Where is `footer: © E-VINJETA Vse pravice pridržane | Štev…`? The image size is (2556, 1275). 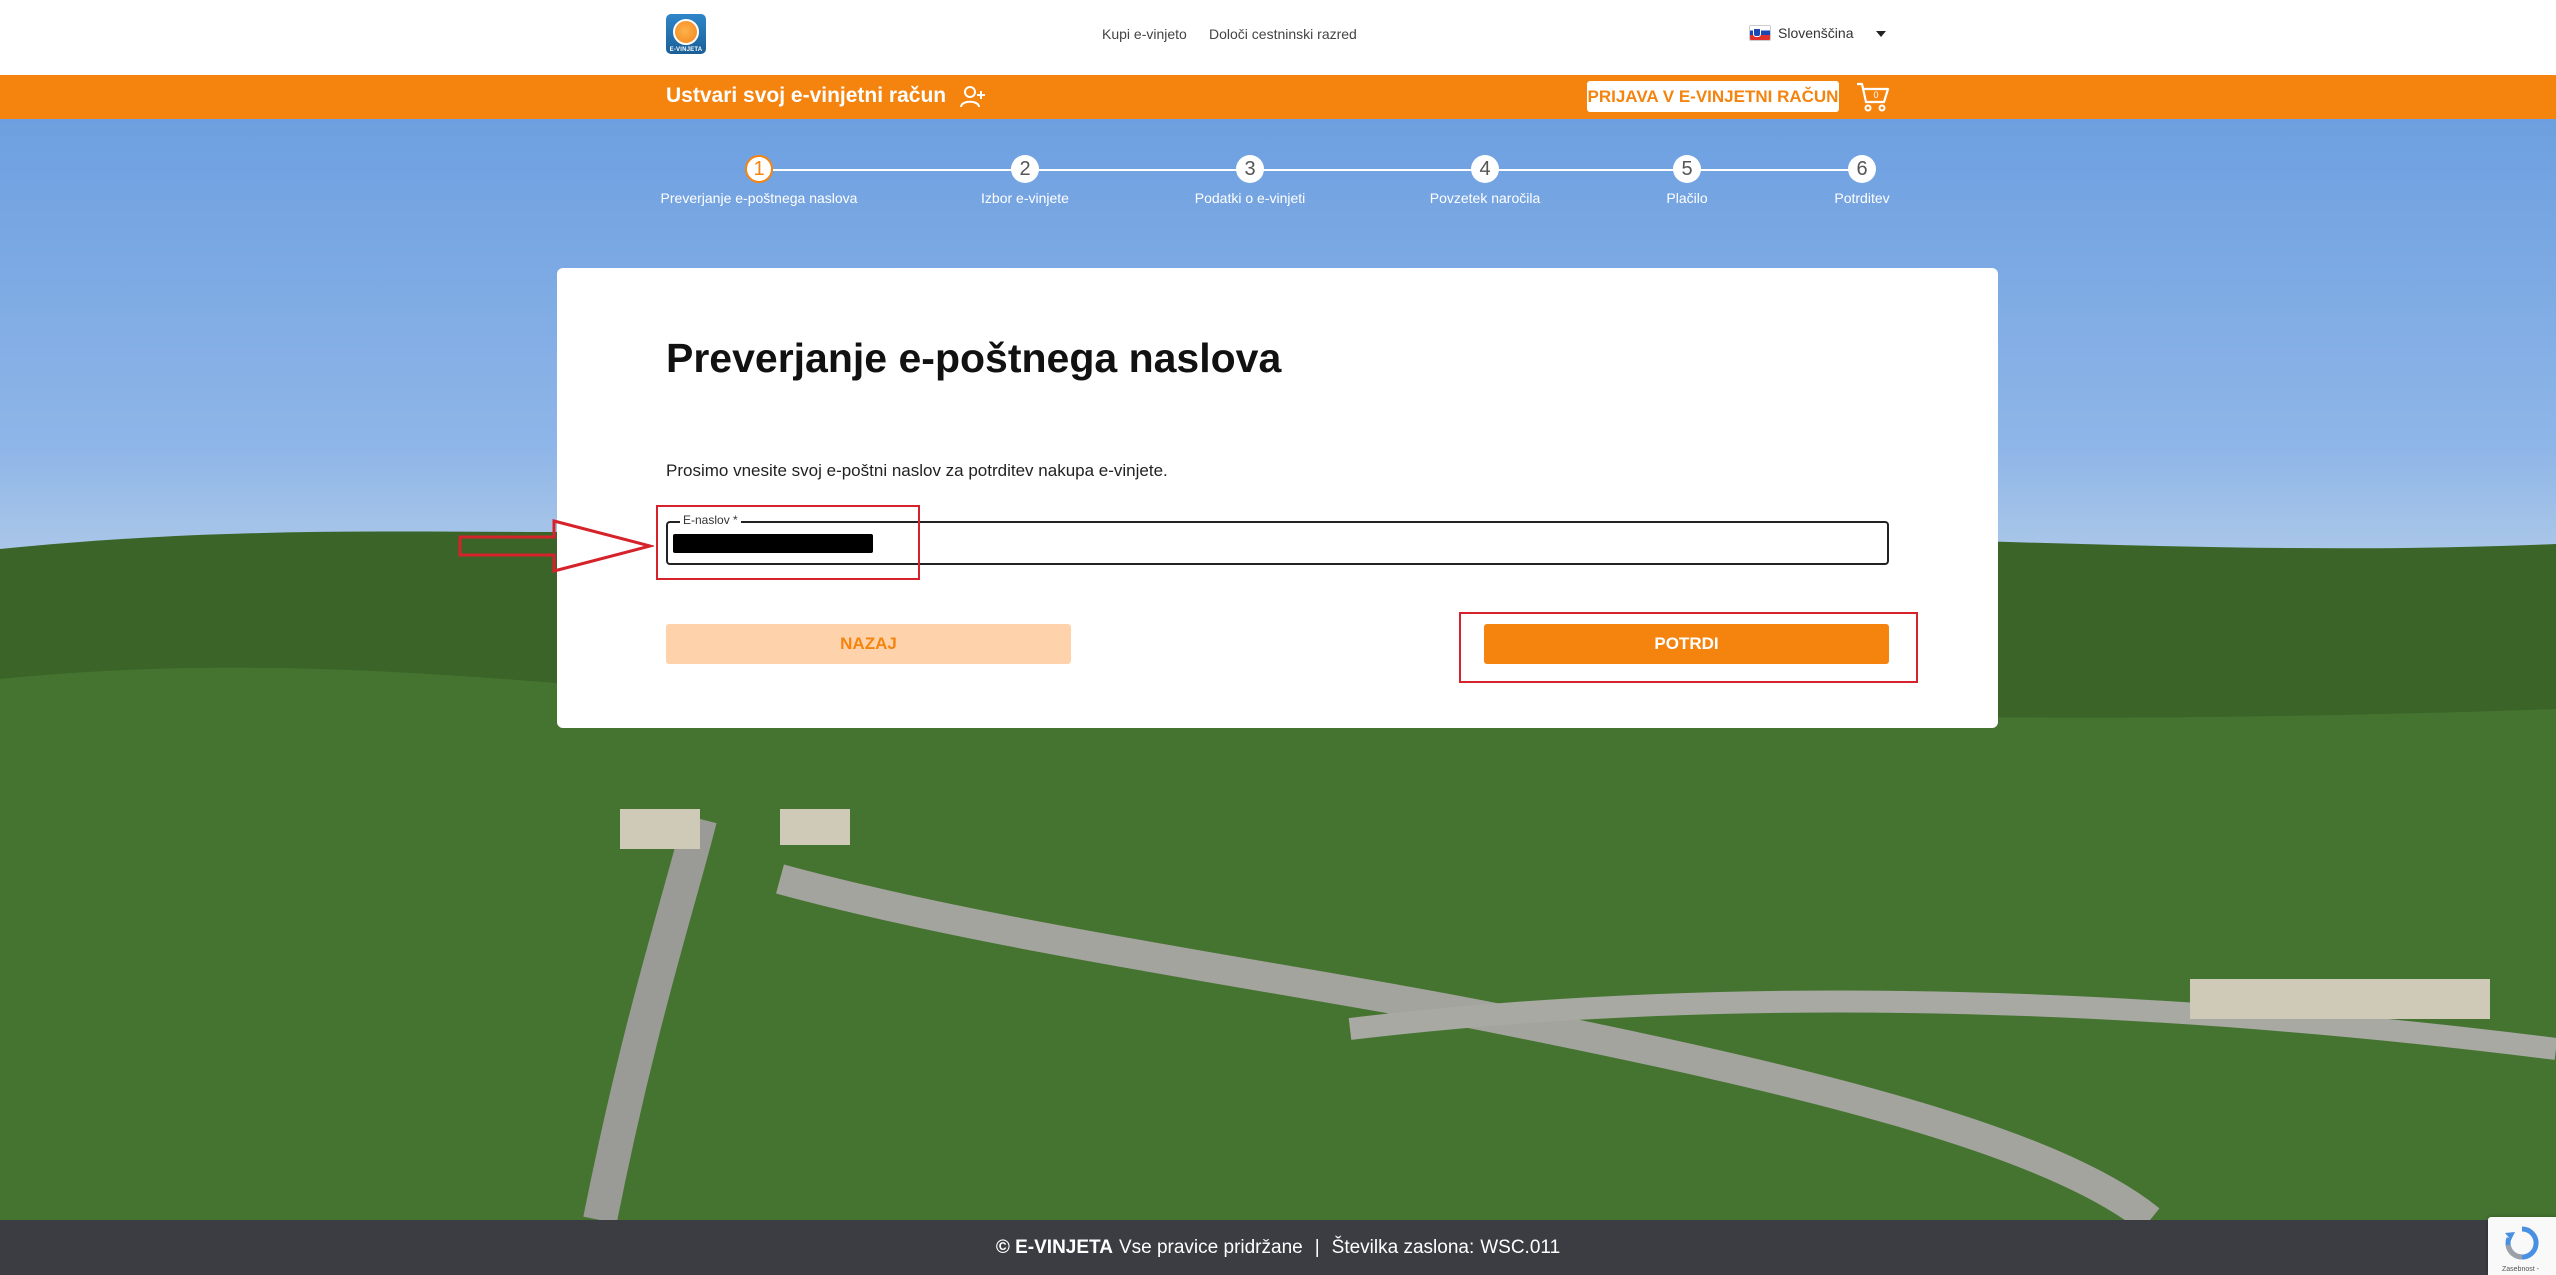 footer: © E-VINJETA Vse pravice pridržane | Štev… is located at coordinates (1278, 1247).